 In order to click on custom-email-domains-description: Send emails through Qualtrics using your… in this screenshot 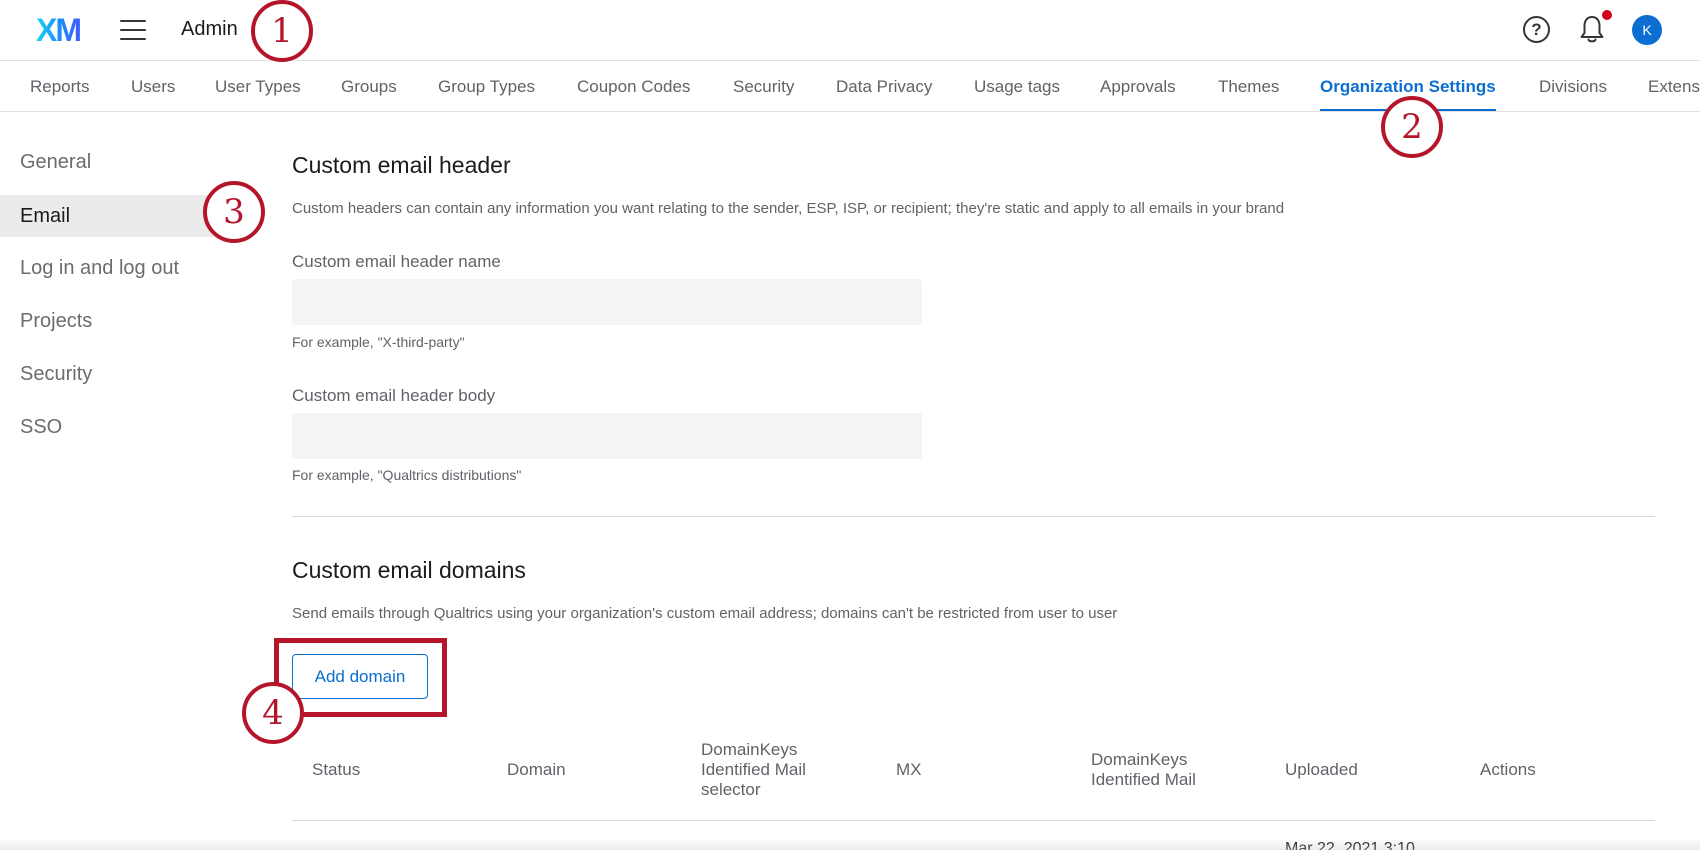, I will do `click(705, 613)`.